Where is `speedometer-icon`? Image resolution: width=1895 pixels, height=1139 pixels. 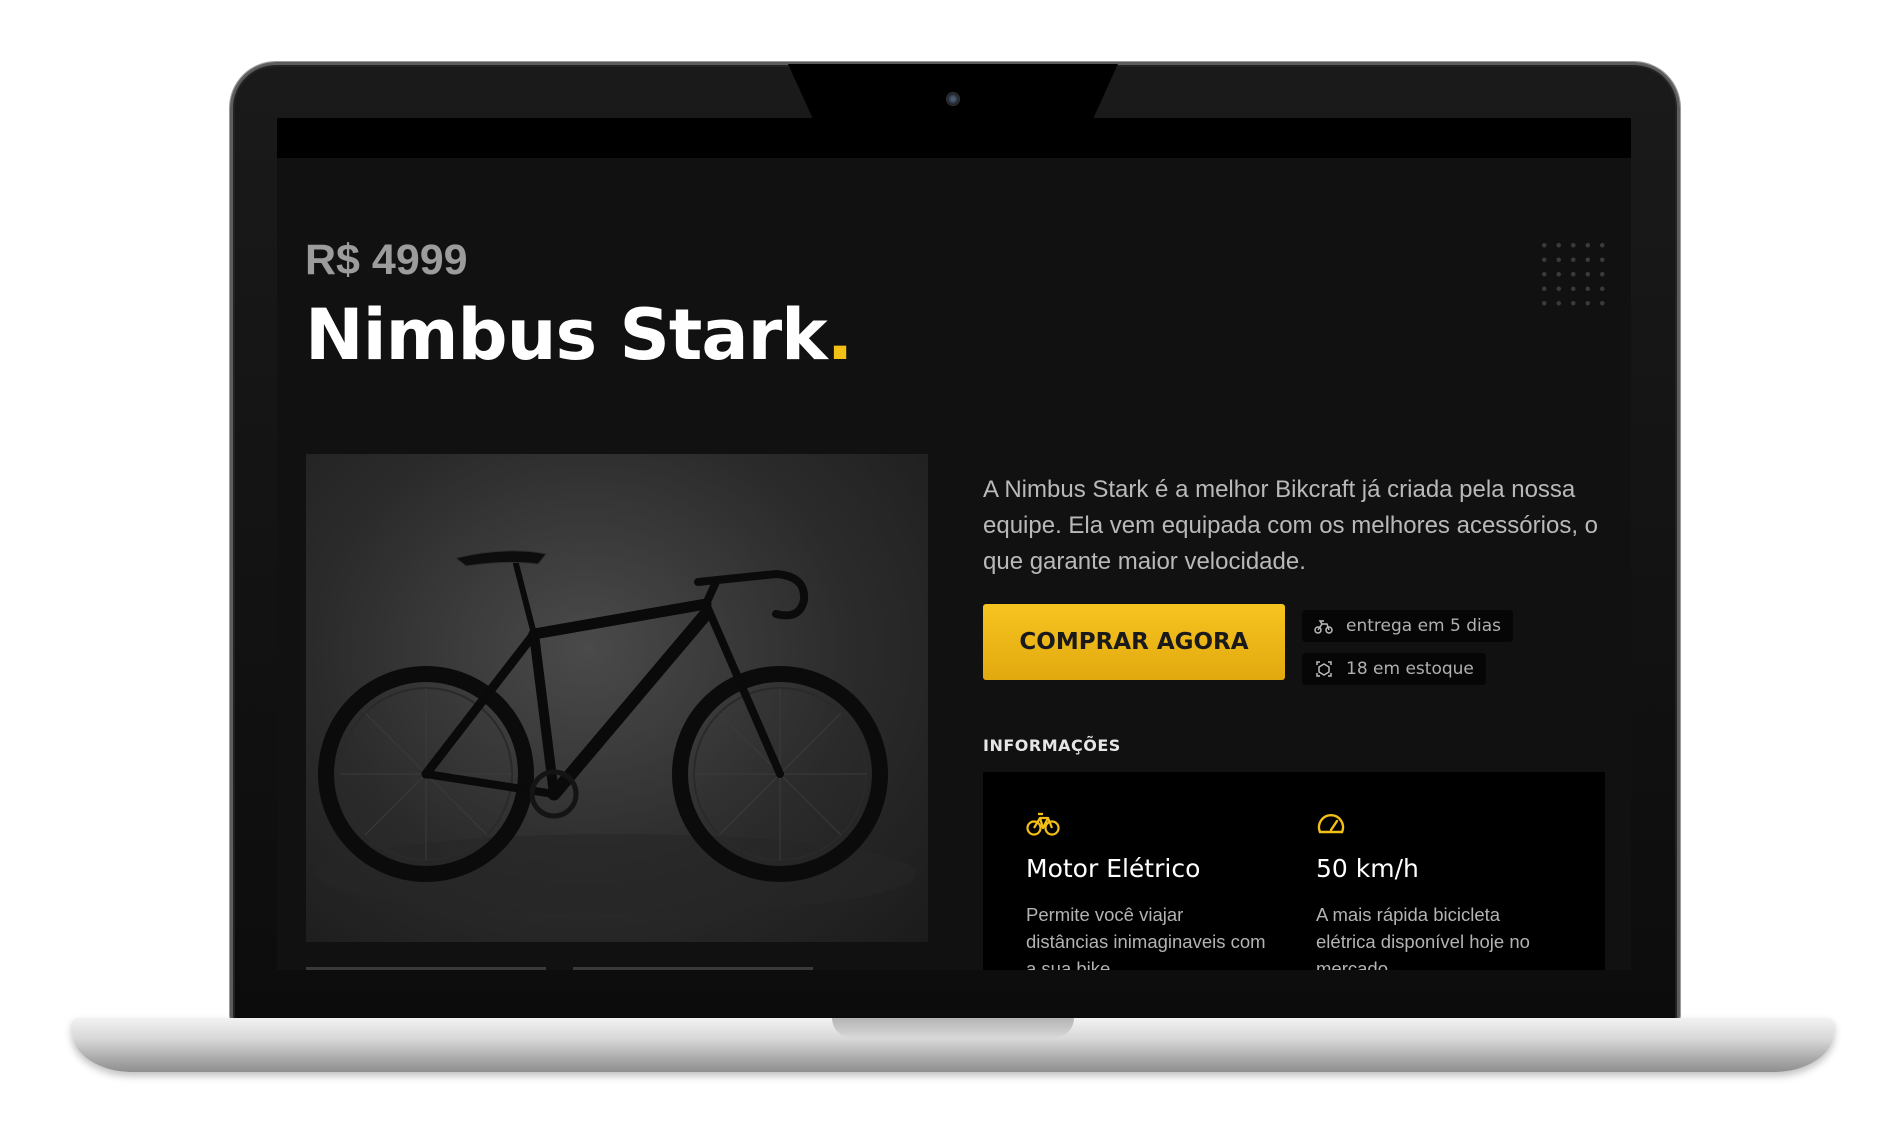
speedometer-icon is located at coordinates (1331, 824).